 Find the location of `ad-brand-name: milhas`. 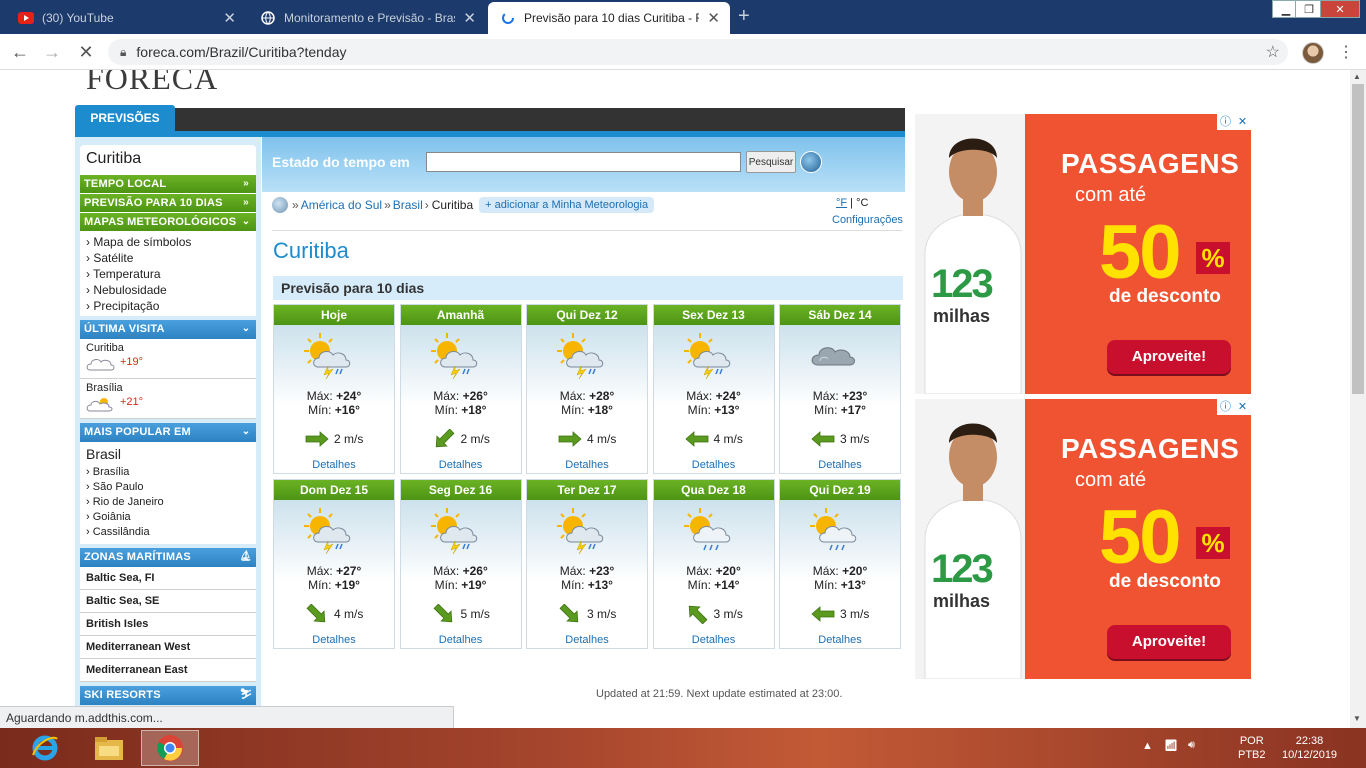

ad-brand-name: milhas is located at coordinates (962, 316).